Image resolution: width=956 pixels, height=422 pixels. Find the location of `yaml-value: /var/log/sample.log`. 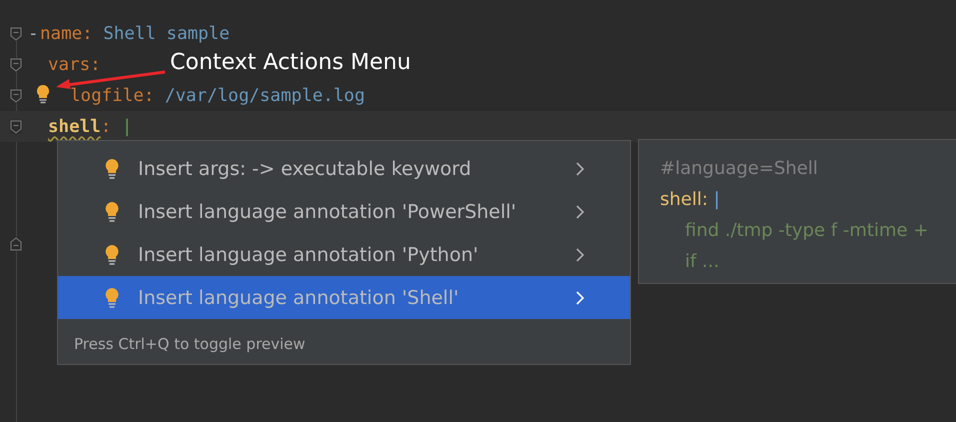

yaml-value: /var/log/sample.log is located at coordinates (264, 96).